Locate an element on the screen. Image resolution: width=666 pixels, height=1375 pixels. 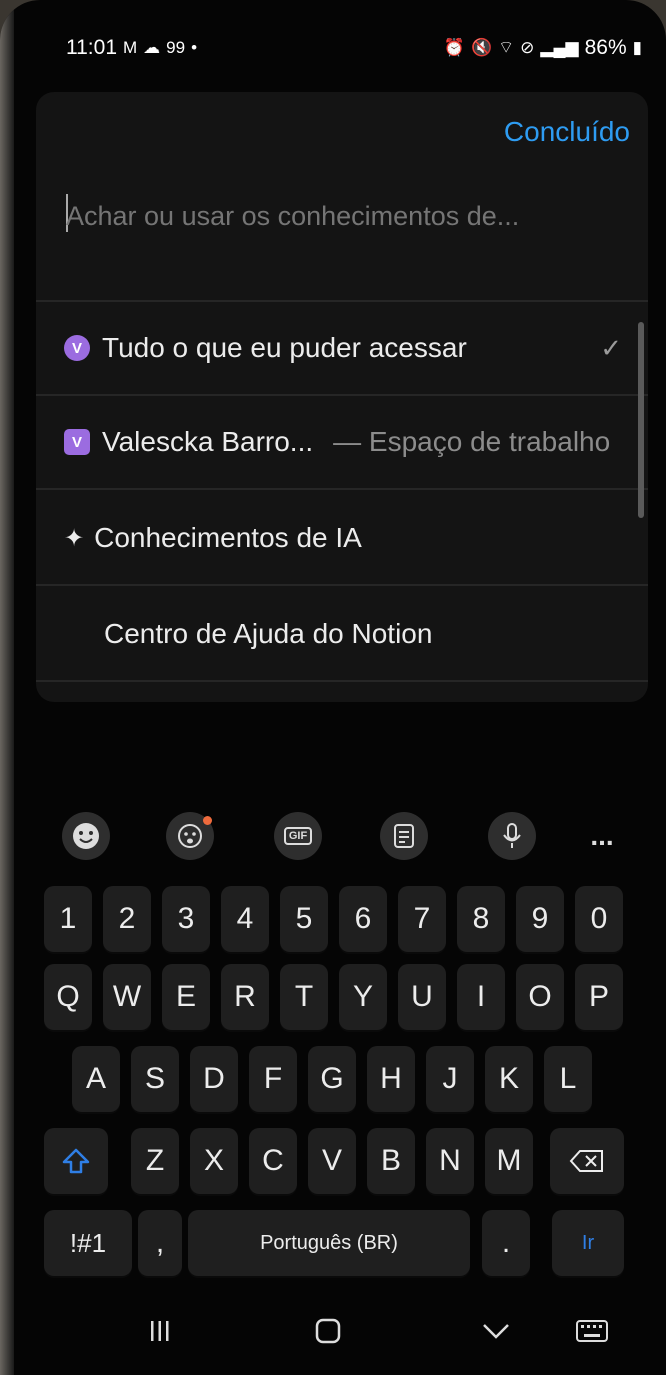
search-input is located at coordinates (346, 216).